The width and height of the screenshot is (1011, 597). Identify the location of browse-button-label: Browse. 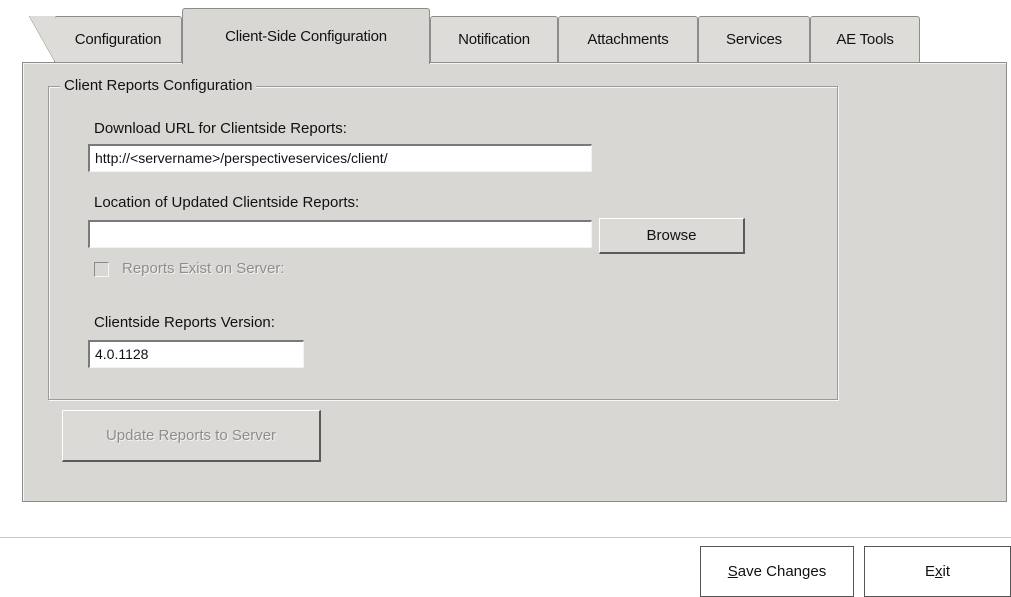
(671, 235).